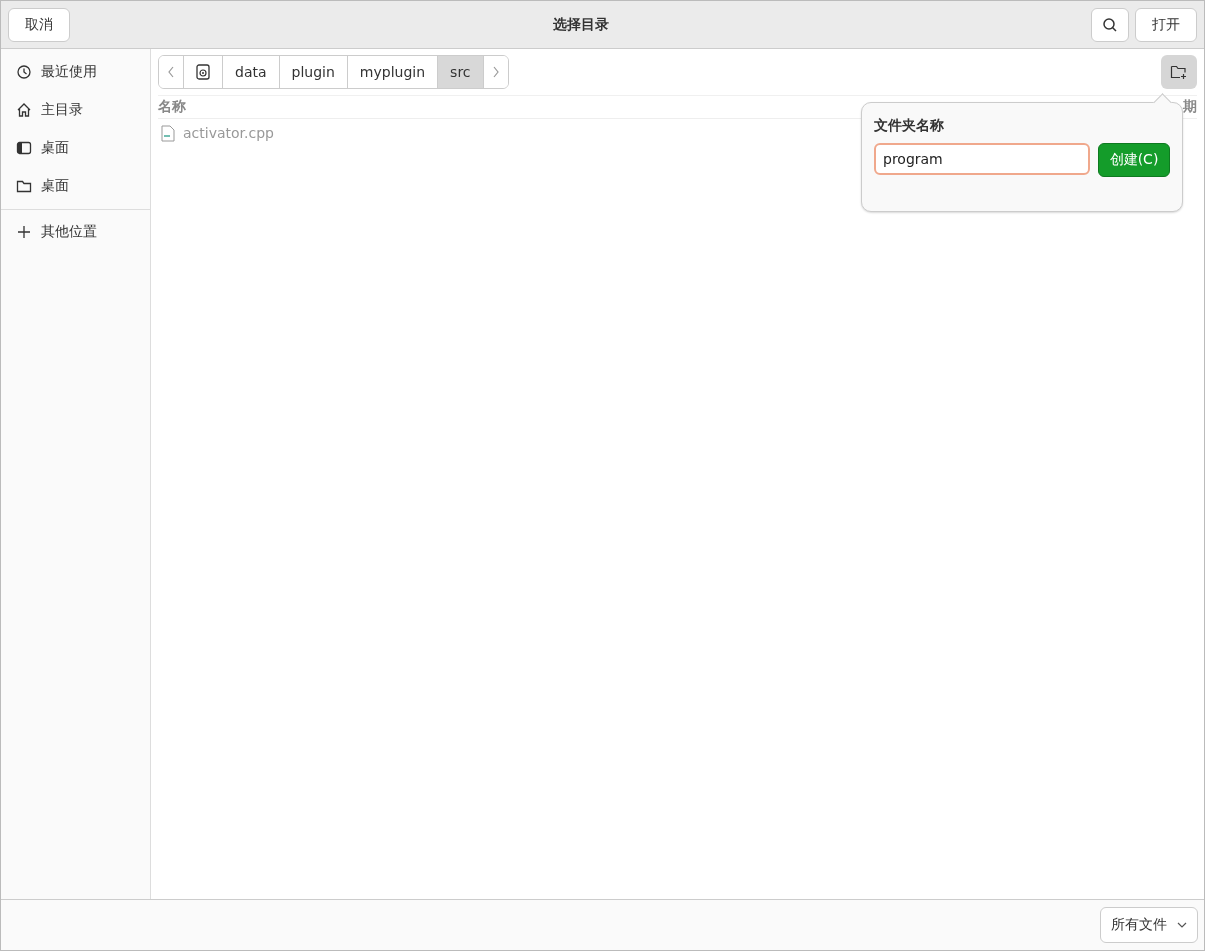 Image resolution: width=1205 pixels, height=951 pixels. I want to click on other-locations-item: 其他位置, so click(75, 232).